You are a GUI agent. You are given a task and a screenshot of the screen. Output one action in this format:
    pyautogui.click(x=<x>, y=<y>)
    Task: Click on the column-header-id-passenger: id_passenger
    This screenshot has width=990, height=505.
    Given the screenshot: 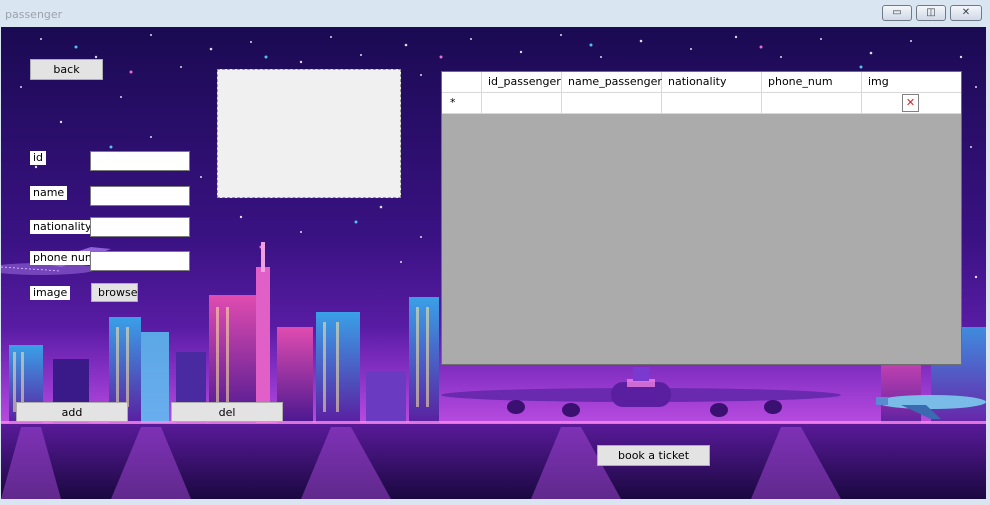 What is the action you would take?
    pyautogui.click(x=522, y=82)
    